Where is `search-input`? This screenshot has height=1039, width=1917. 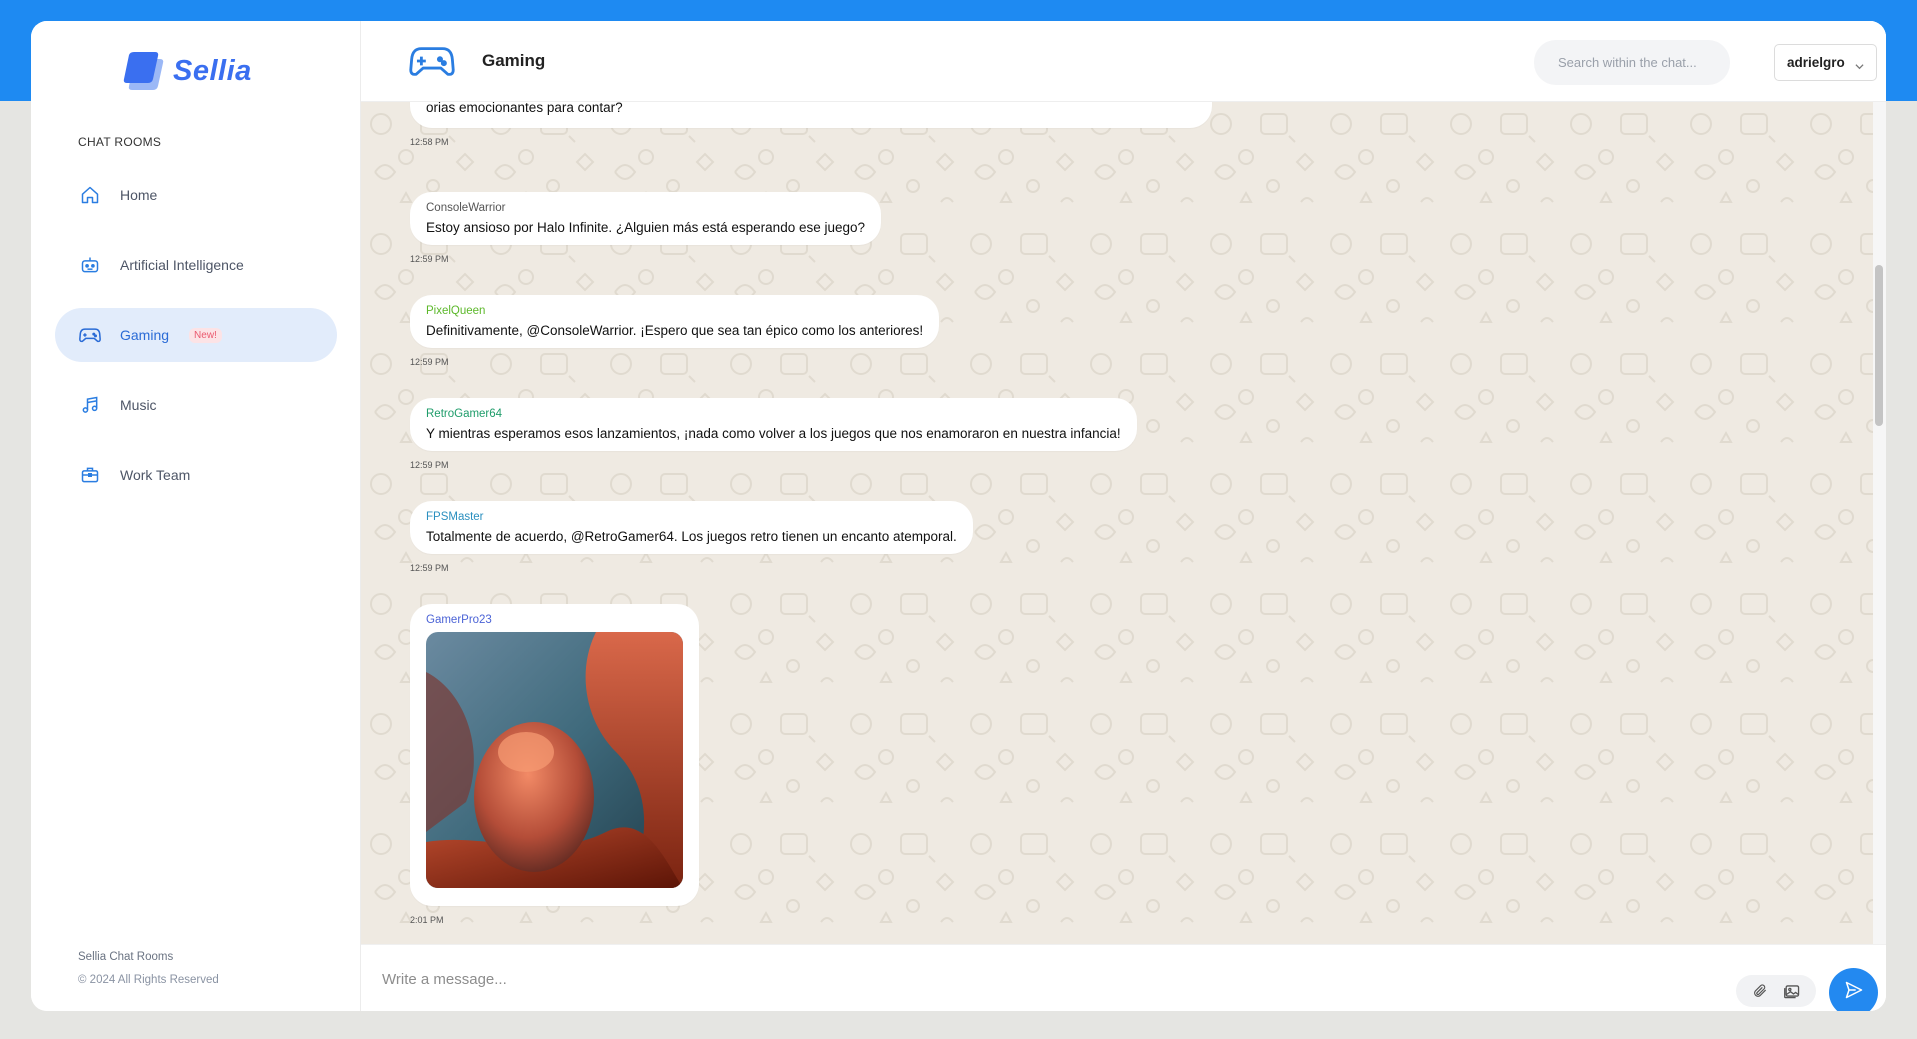
search-input is located at coordinates (1632, 62).